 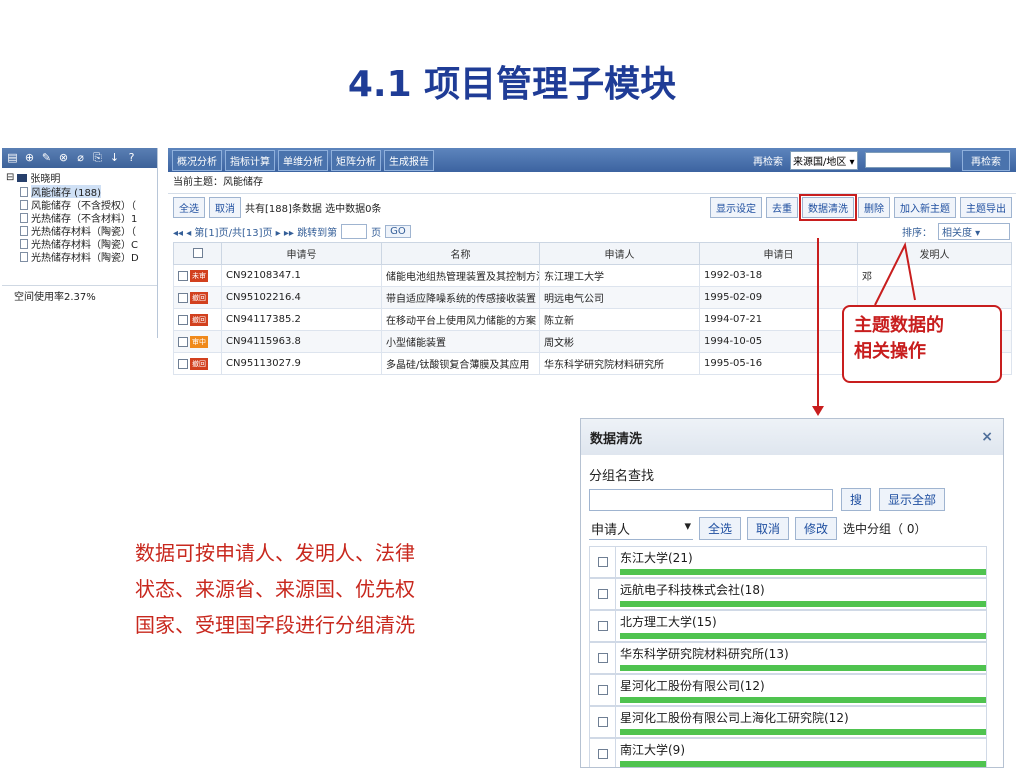 I want to click on group-modify-button: 修改, so click(x=816, y=528).